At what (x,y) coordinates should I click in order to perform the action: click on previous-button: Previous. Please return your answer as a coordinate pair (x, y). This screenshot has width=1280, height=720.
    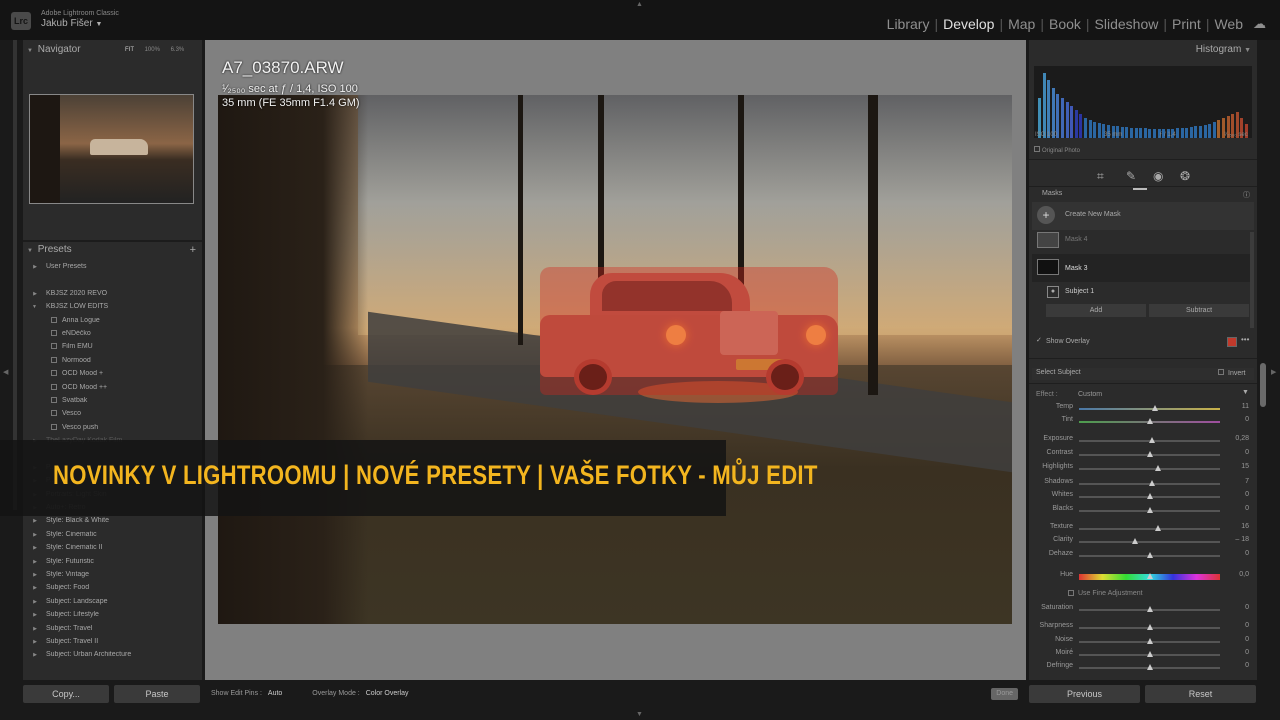
    Looking at the image, I should click on (1084, 694).